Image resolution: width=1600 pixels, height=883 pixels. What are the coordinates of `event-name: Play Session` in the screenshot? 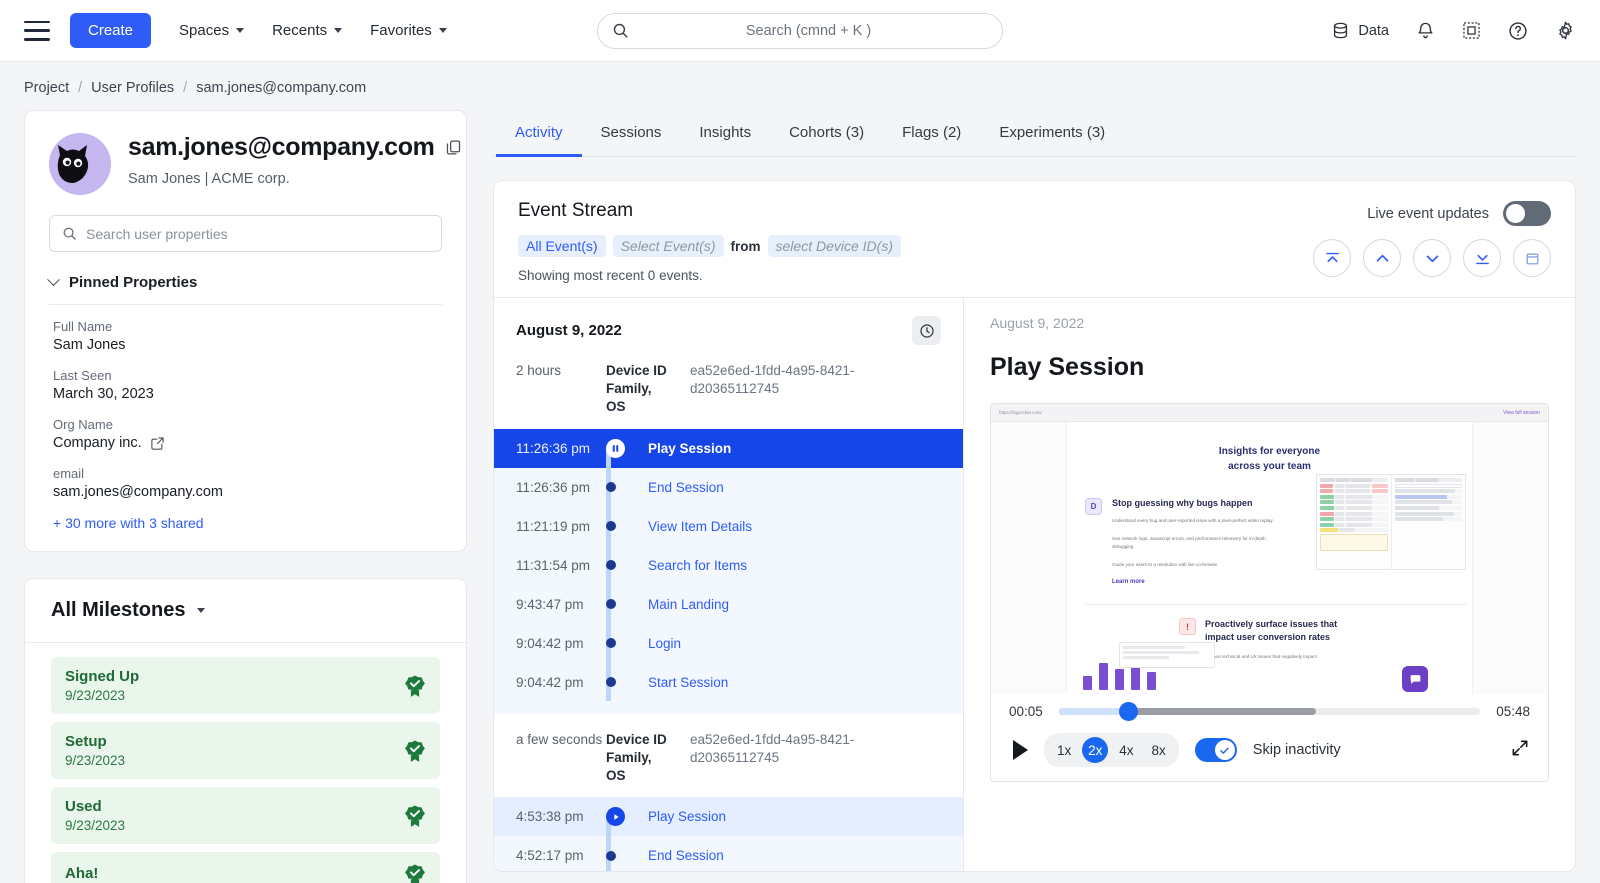 It's located at (690, 448).